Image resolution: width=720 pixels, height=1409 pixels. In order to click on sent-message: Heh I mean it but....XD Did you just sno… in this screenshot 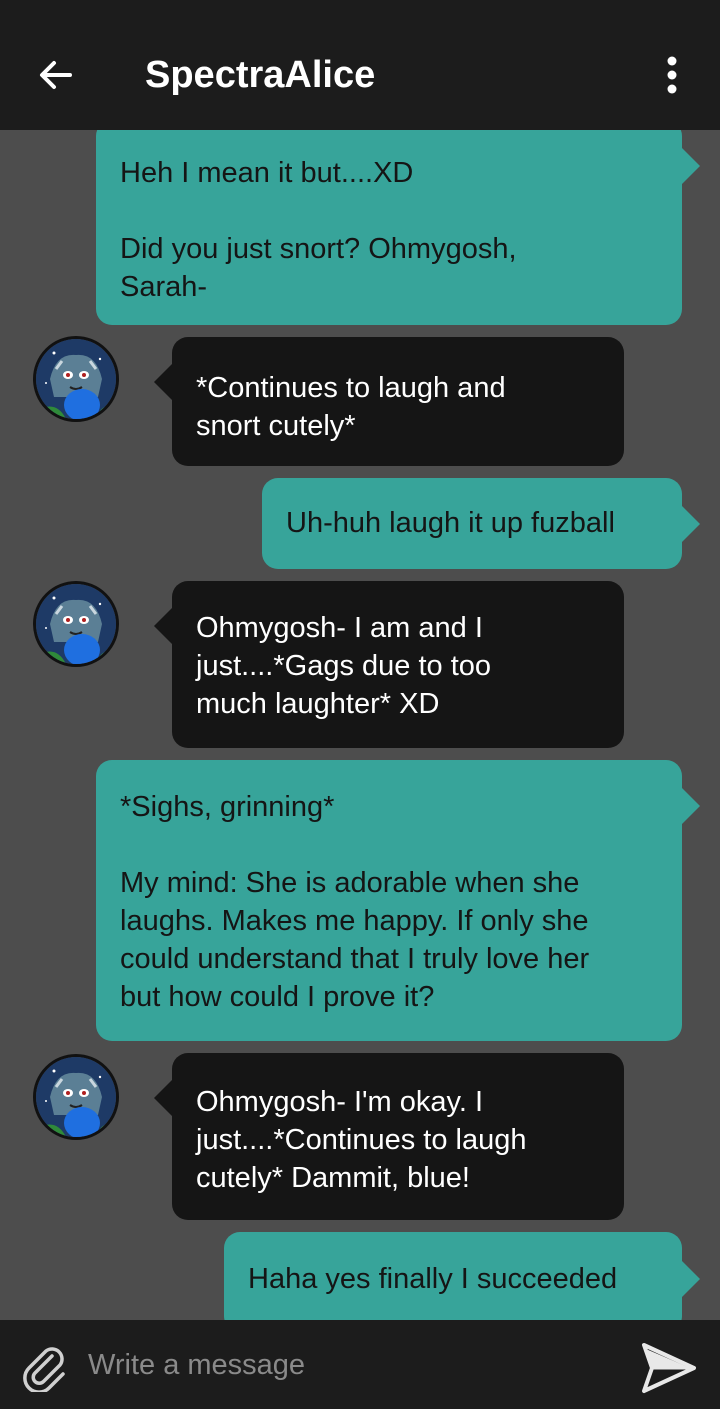, I will do `click(389, 227)`.